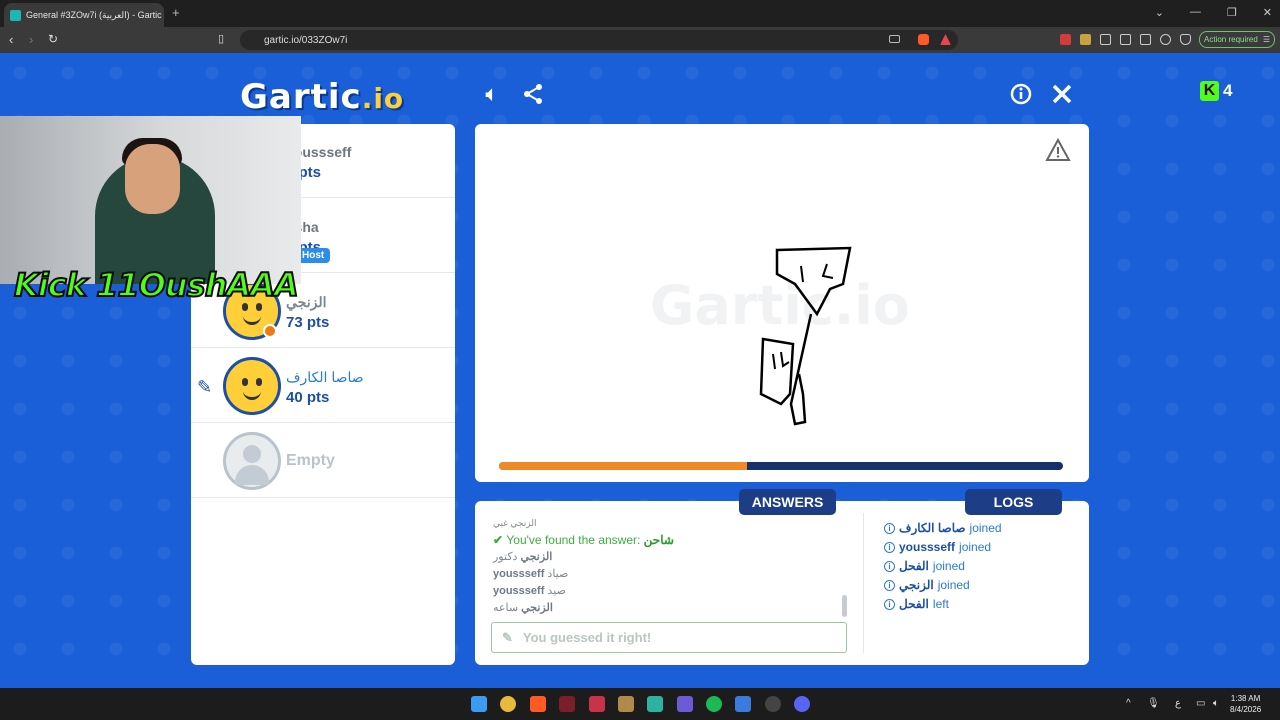 The width and height of the screenshot is (1280, 720). What do you see at coordinates (863, 583) in the screenshot?
I see `panel-divider` at bounding box center [863, 583].